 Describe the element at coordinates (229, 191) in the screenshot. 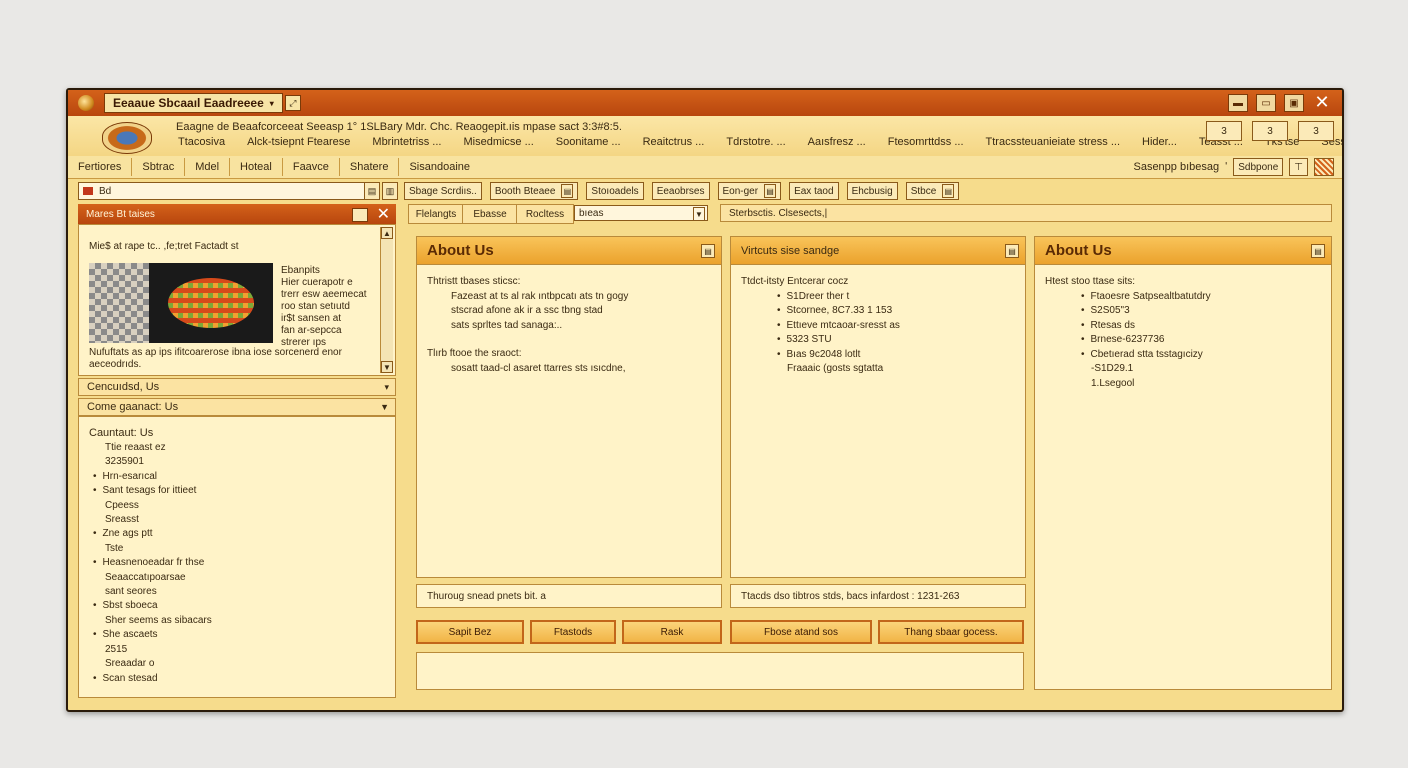

I see `address-input: Bd` at that location.